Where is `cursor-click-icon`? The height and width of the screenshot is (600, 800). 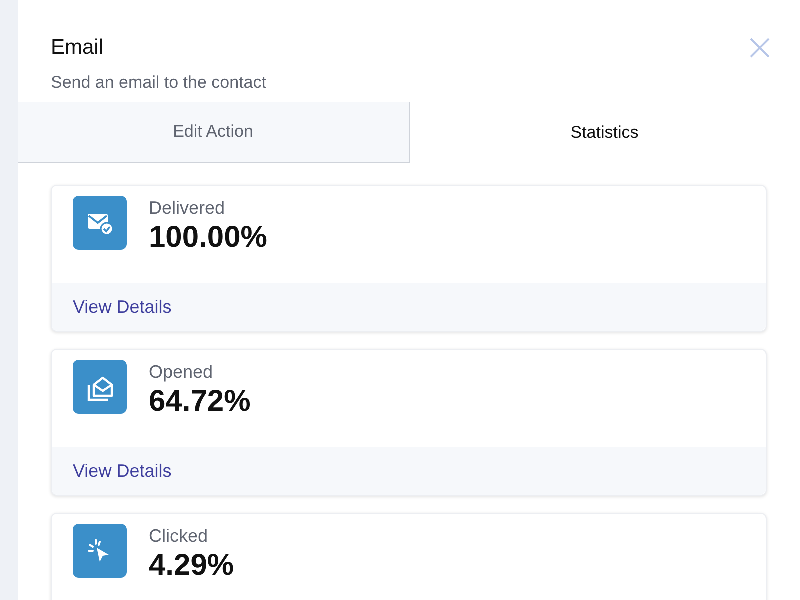 cursor-click-icon is located at coordinates (100, 551).